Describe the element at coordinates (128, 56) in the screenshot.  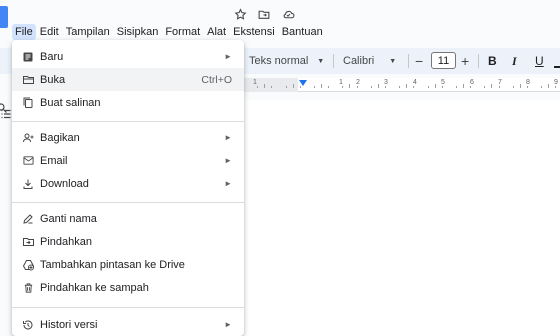
I see `menu-item-new: Baru ►` at that location.